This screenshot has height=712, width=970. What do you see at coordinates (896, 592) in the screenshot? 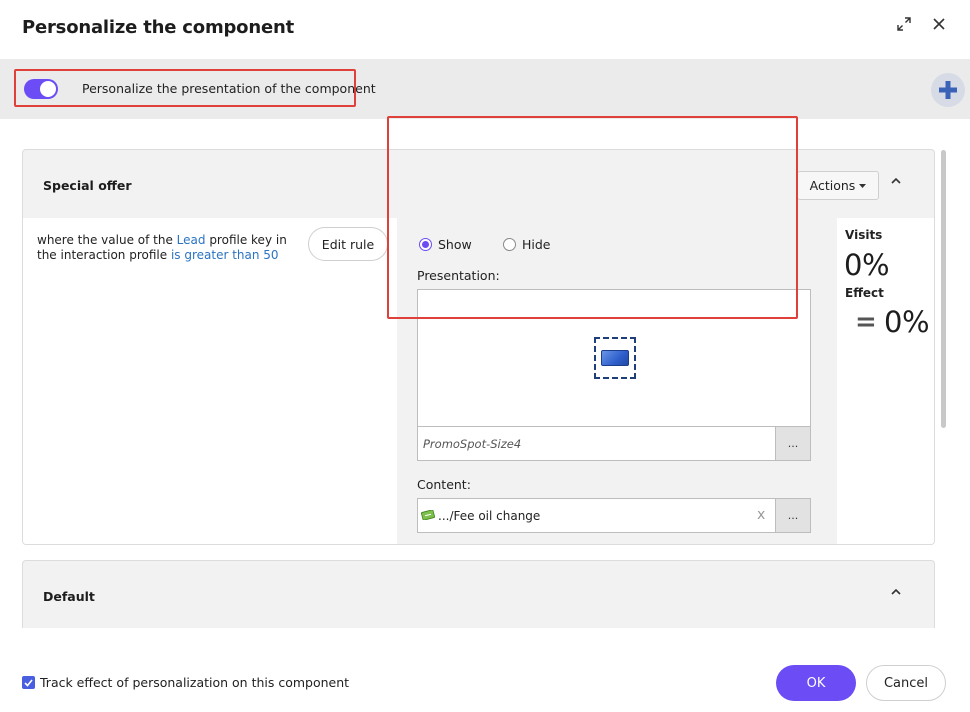
I see `collapse-default-icon` at bounding box center [896, 592].